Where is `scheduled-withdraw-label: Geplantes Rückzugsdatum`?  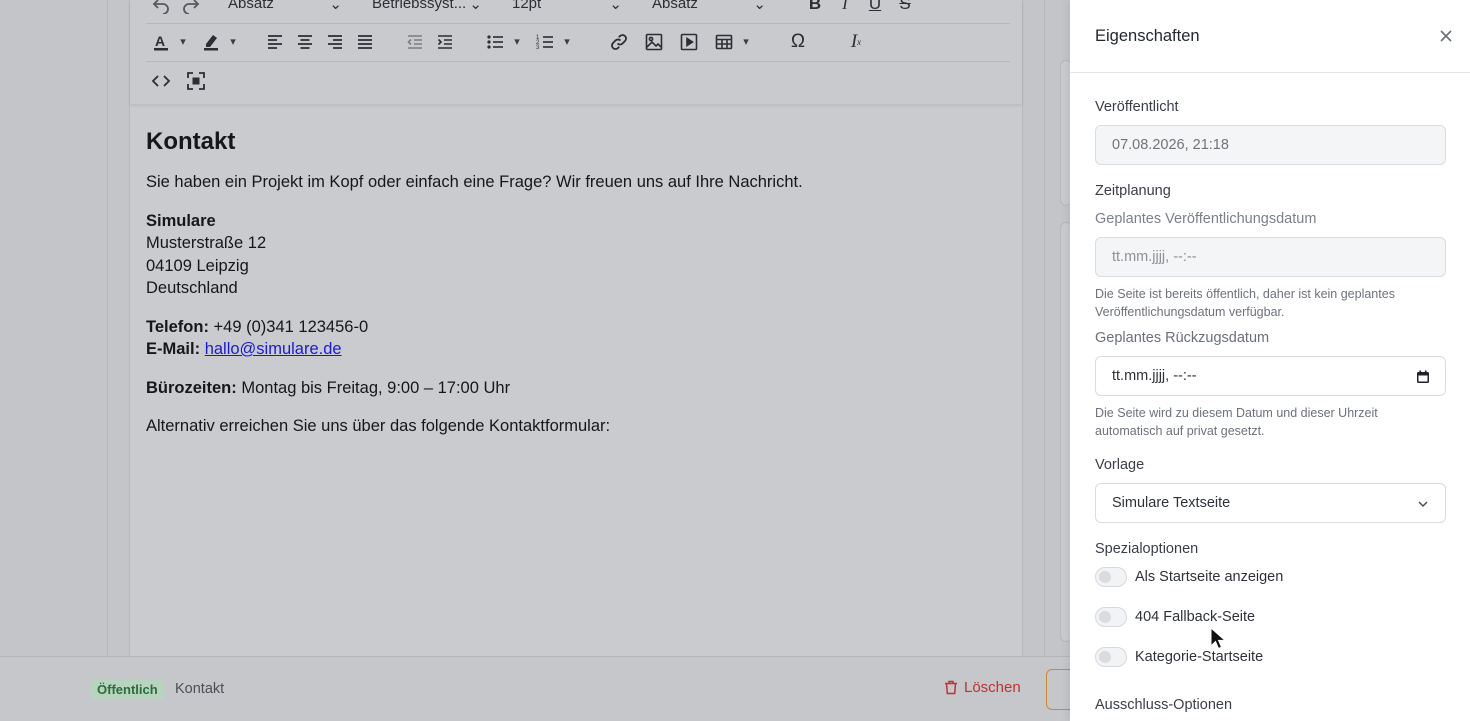
scheduled-withdraw-label: Geplantes Rückzugsdatum is located at coordinates (1182, 338).